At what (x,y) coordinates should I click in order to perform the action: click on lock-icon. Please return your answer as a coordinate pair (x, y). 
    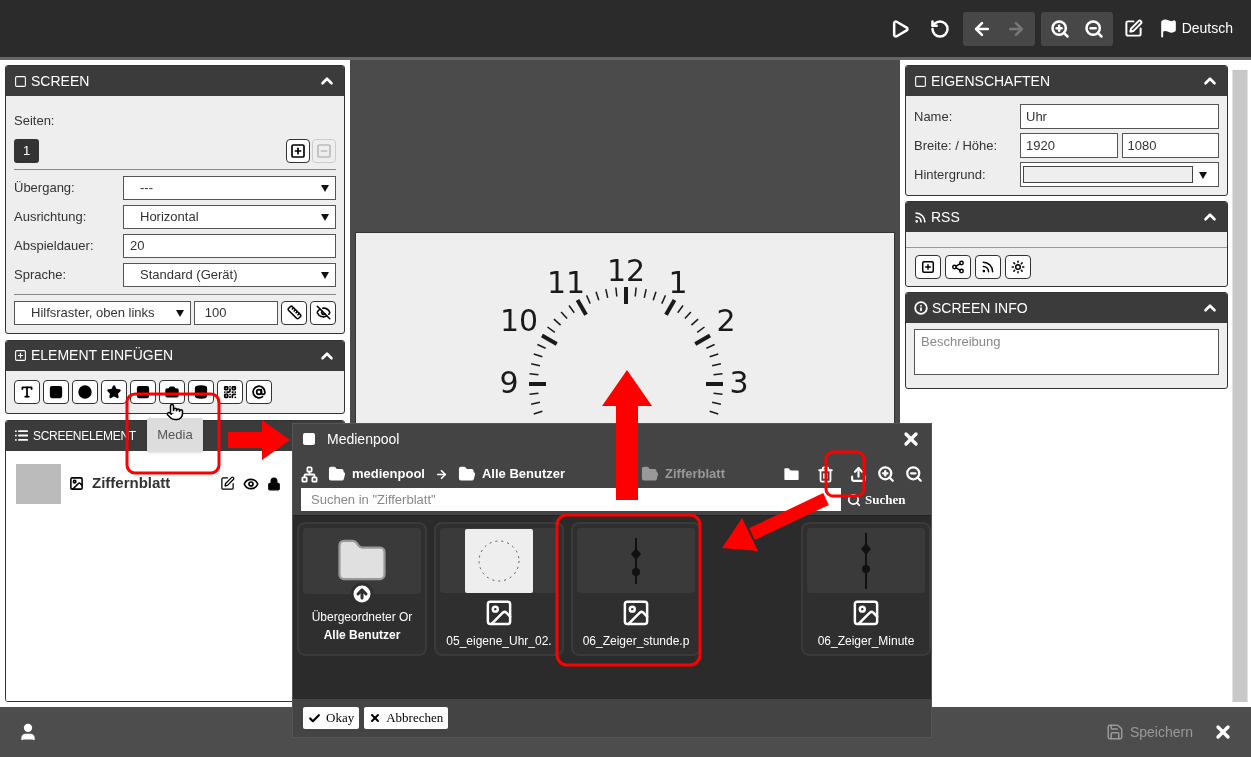
    Looking at the image, I should click on (274, 483).